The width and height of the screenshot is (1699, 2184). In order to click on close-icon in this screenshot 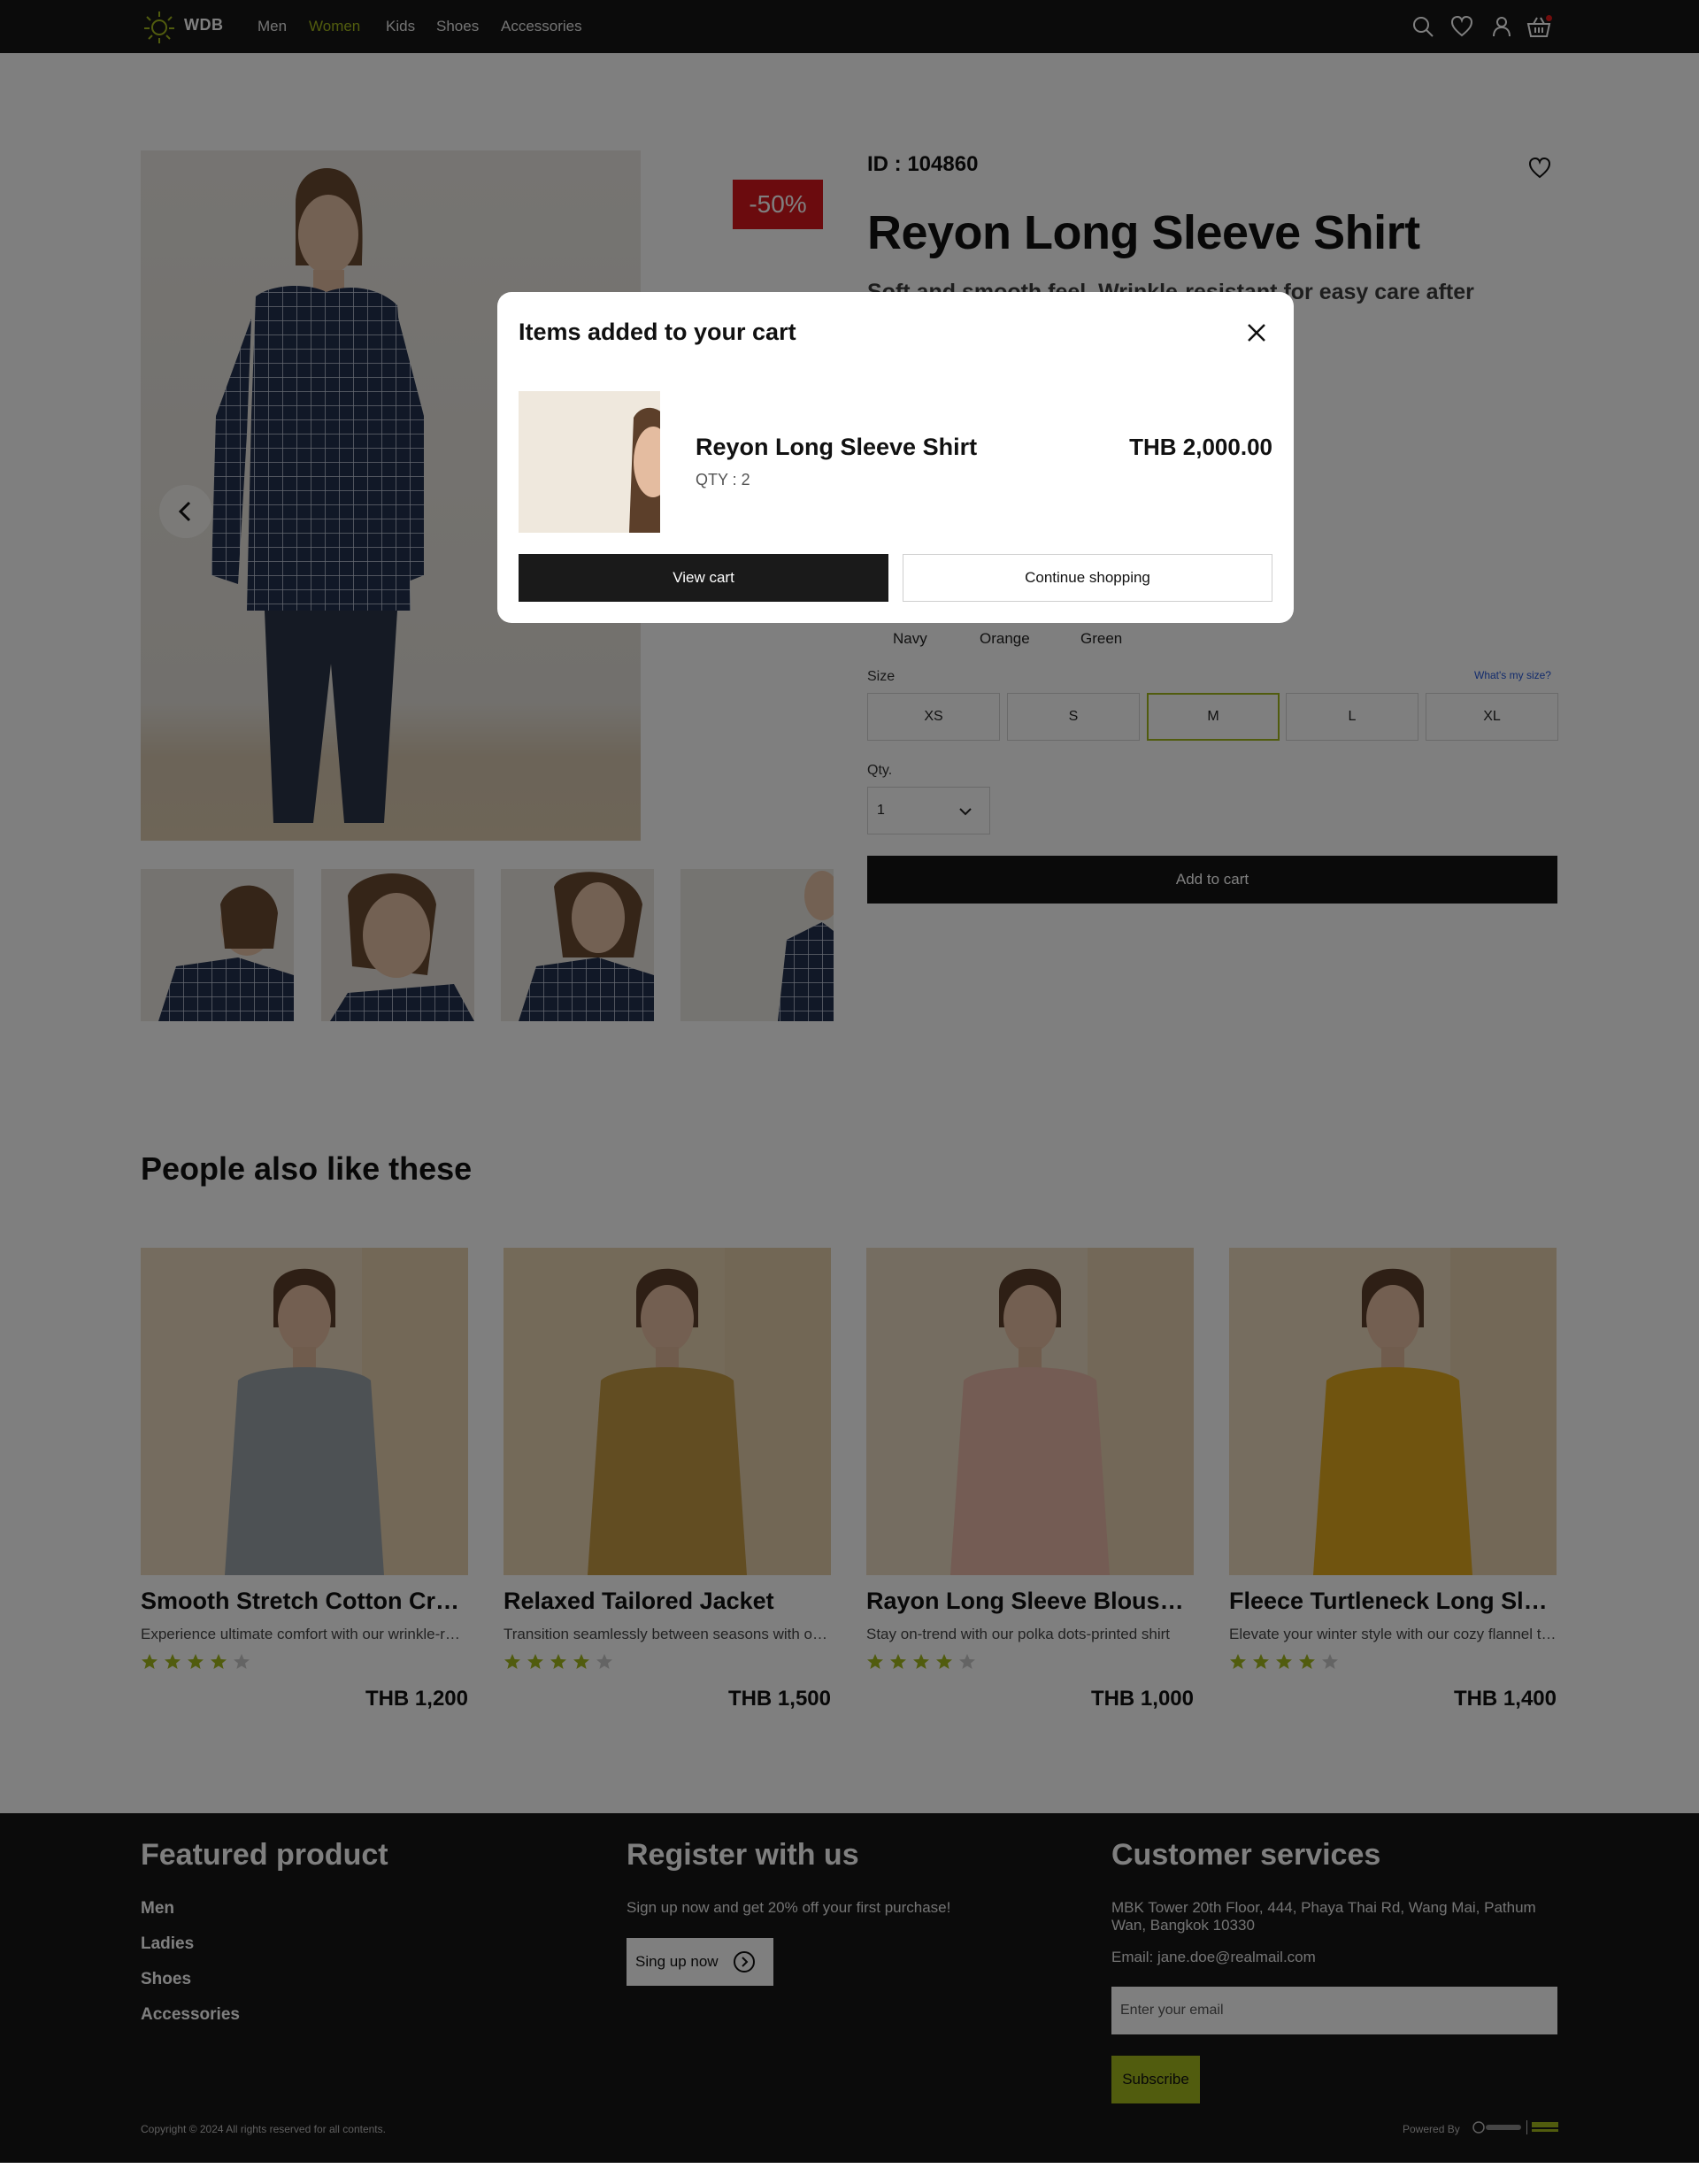, I will do `click(1256, 332)`.